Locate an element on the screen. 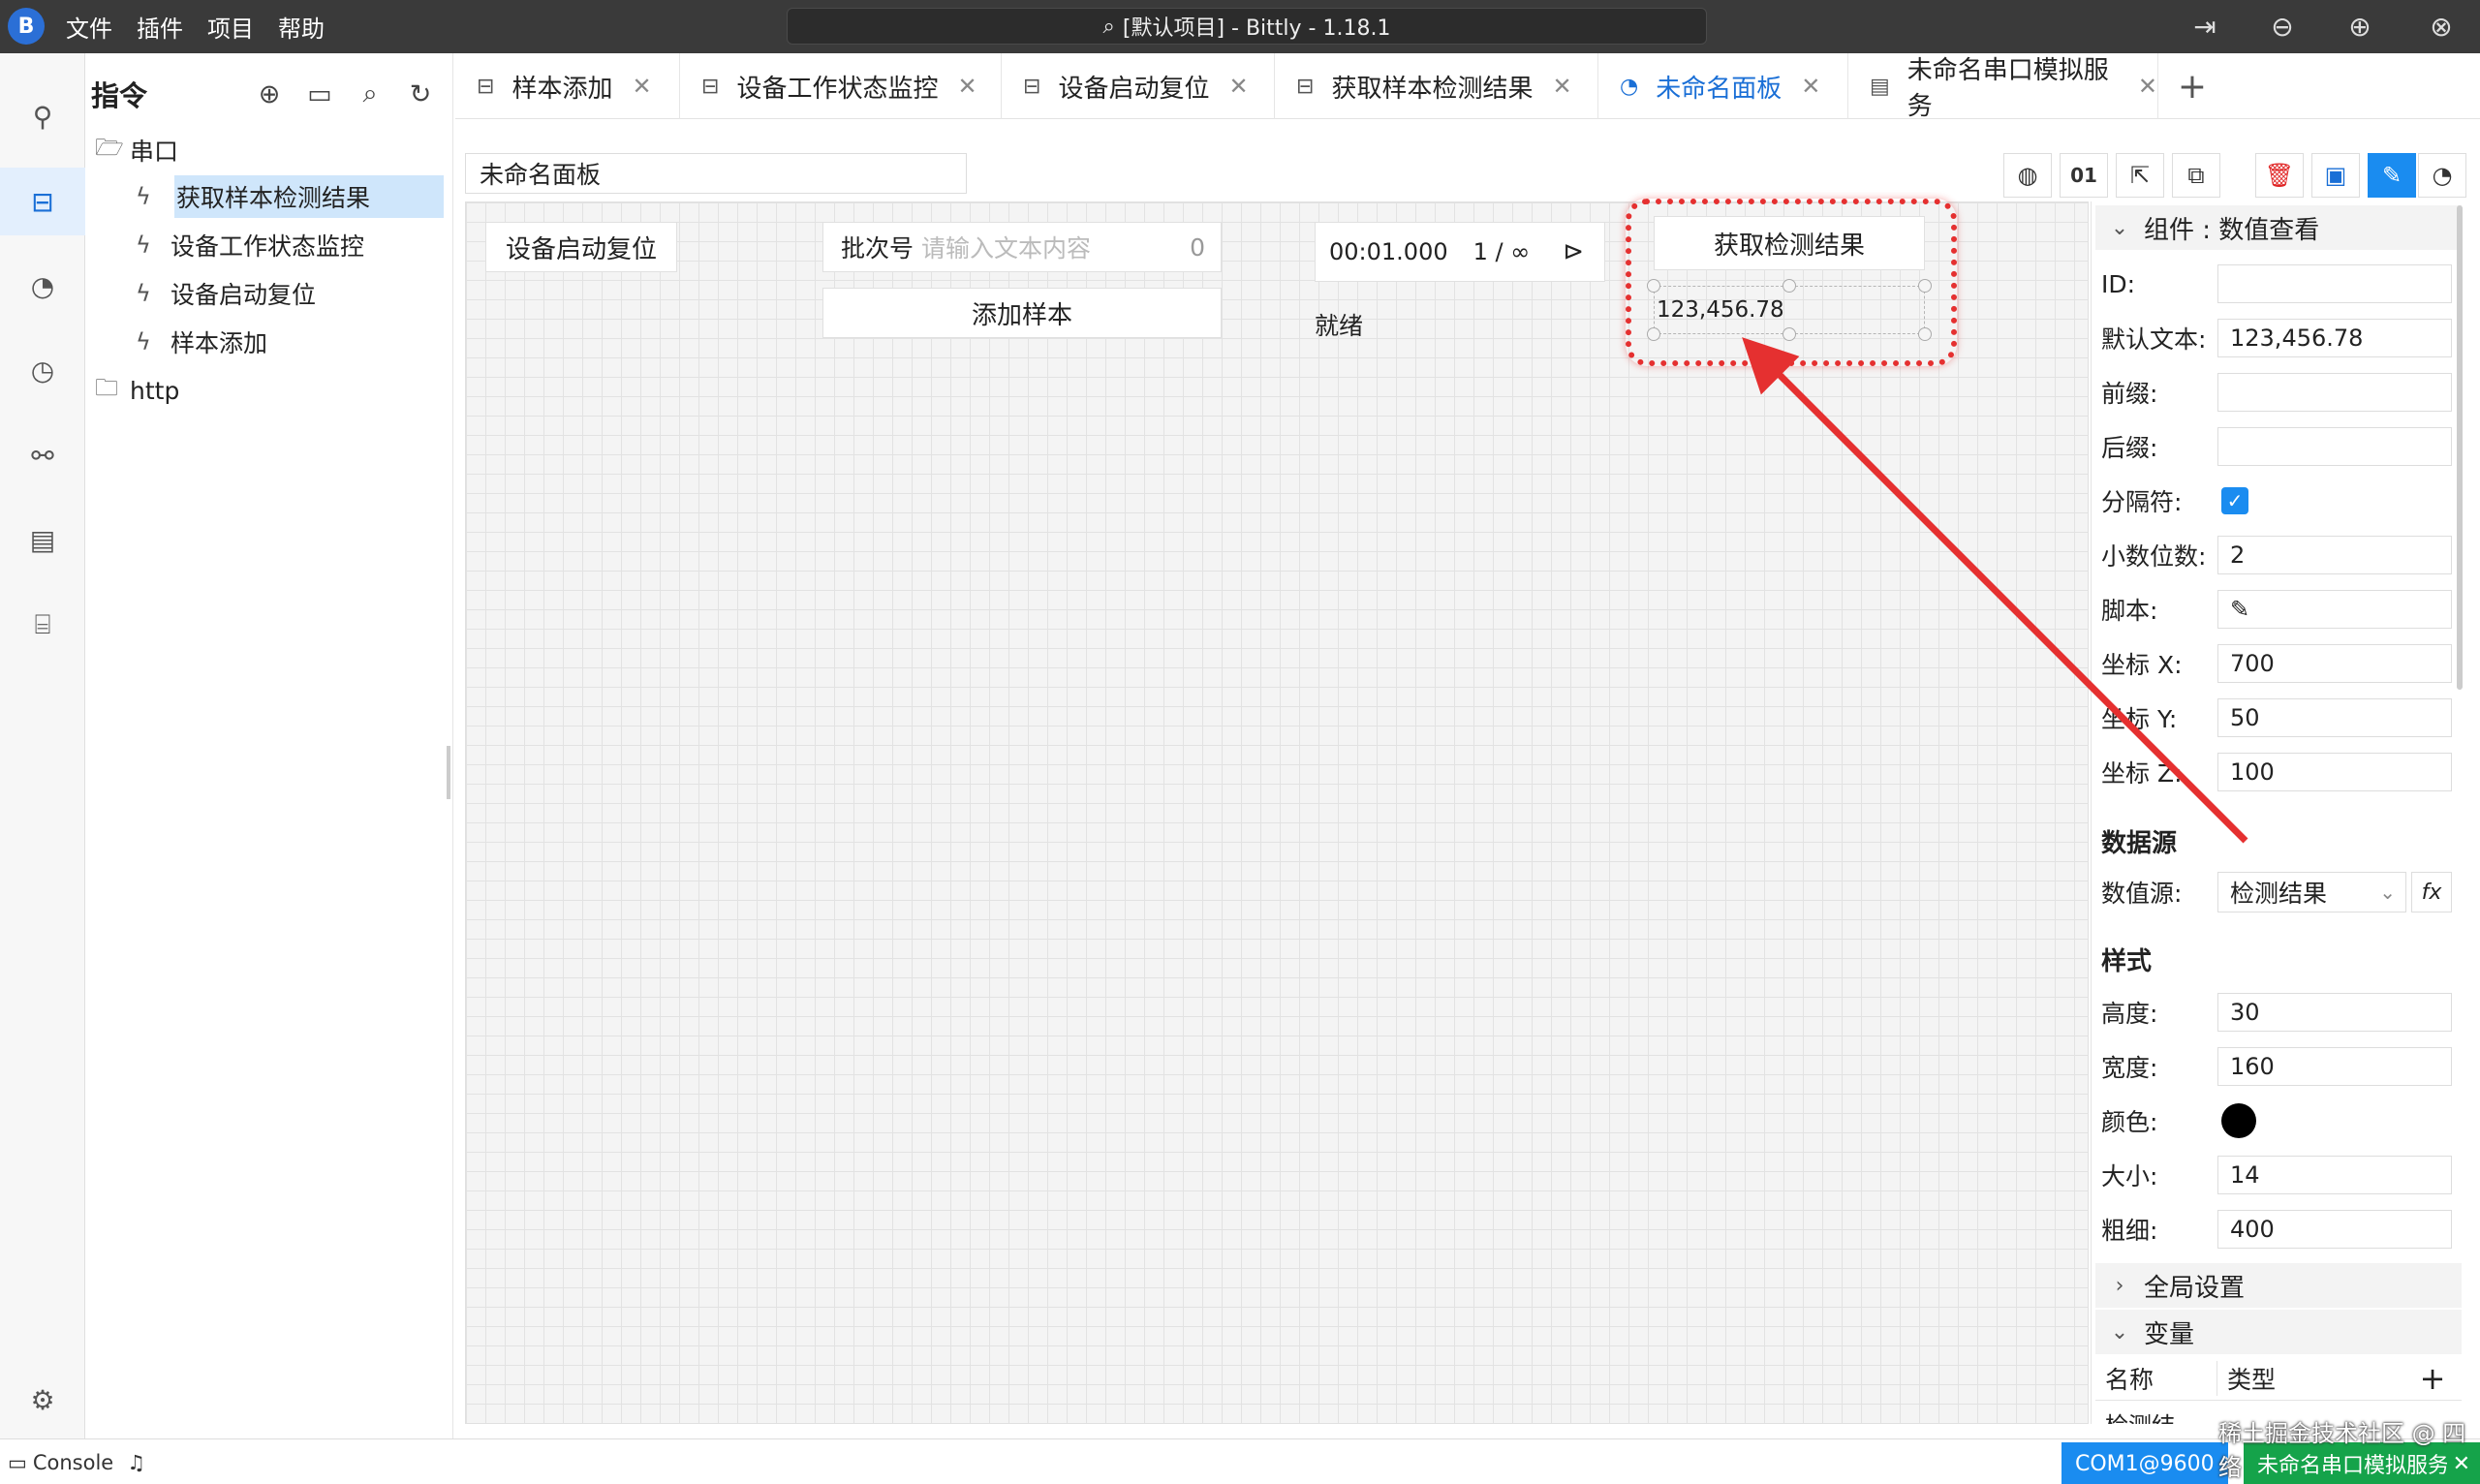  prop-script: 脚本: ✎ is located at coordinates (2278, 609).